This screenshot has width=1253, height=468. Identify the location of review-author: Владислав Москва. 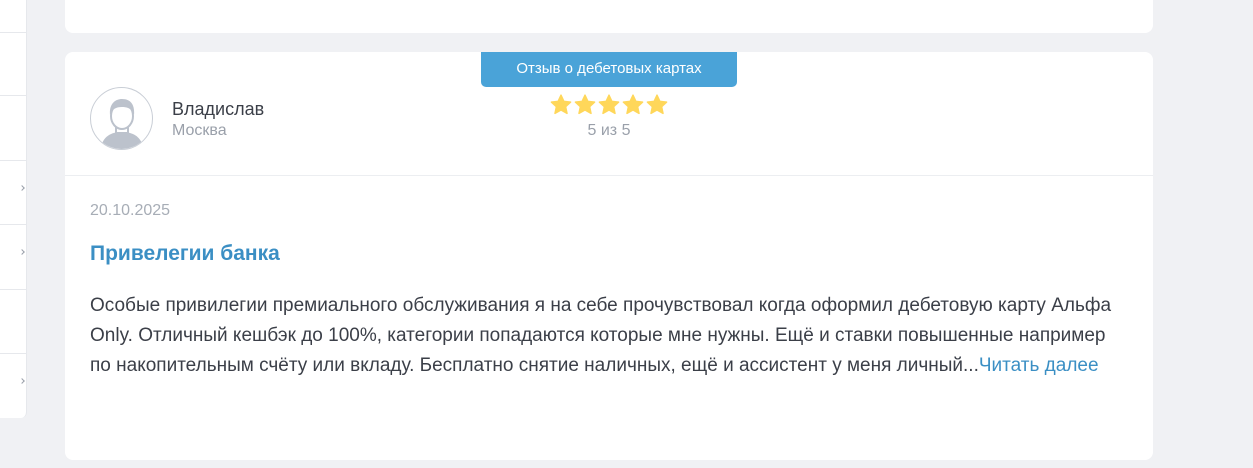
(177, 118).